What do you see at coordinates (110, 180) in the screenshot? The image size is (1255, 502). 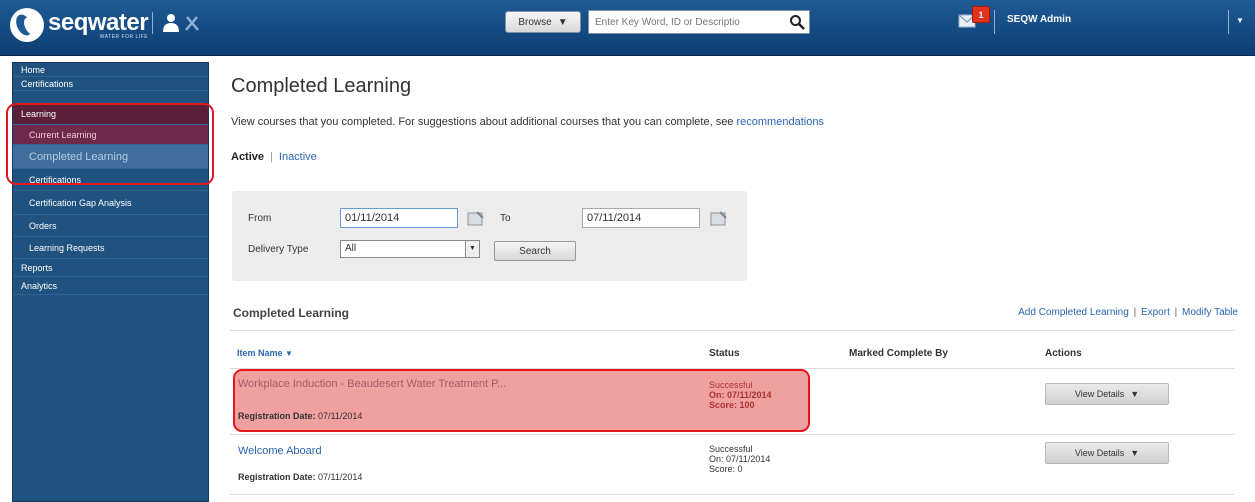 I see `sidebar-item-certifications-sub: Certifications` at bounding box center [110, 180].